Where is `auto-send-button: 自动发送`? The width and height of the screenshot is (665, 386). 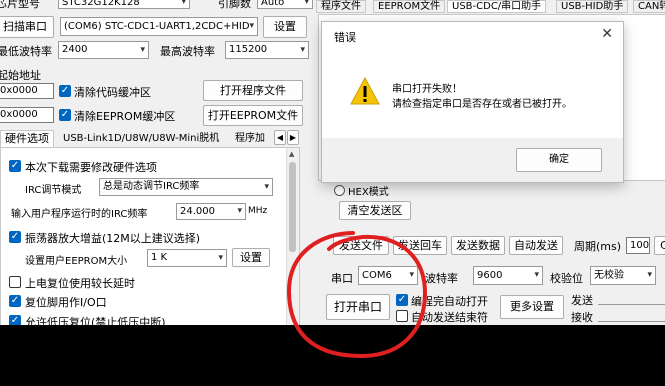 auto-send-button: 自动发送 is located at coordinates (536, 245).